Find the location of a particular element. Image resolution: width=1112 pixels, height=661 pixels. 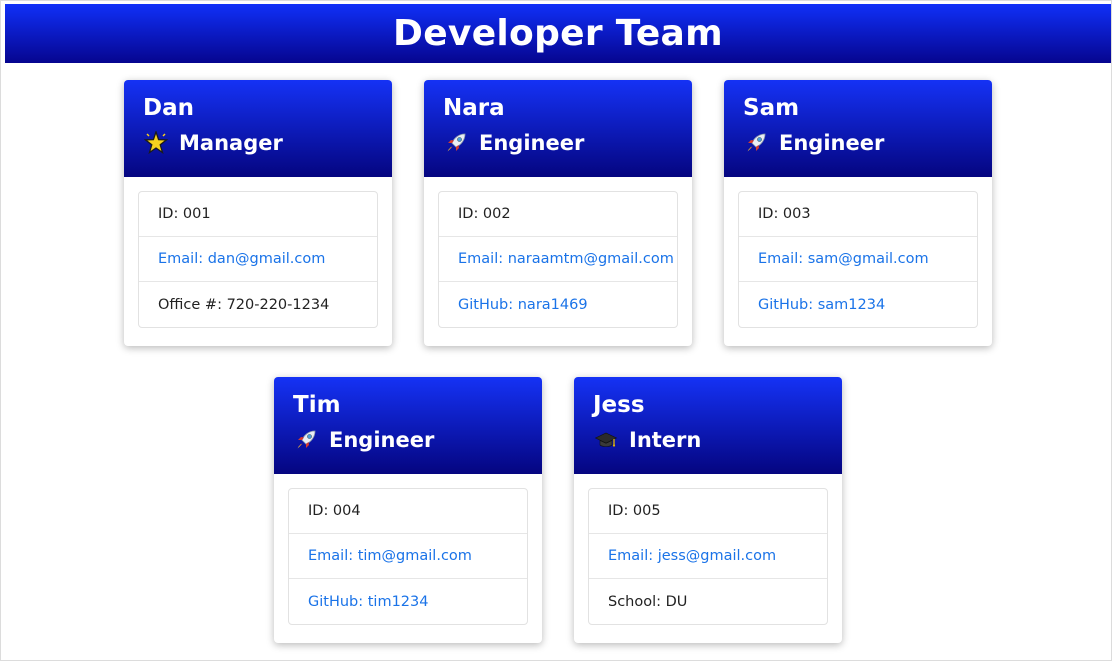

list-item: Email: dan@gmail.com is located at coordinates (258, 259).